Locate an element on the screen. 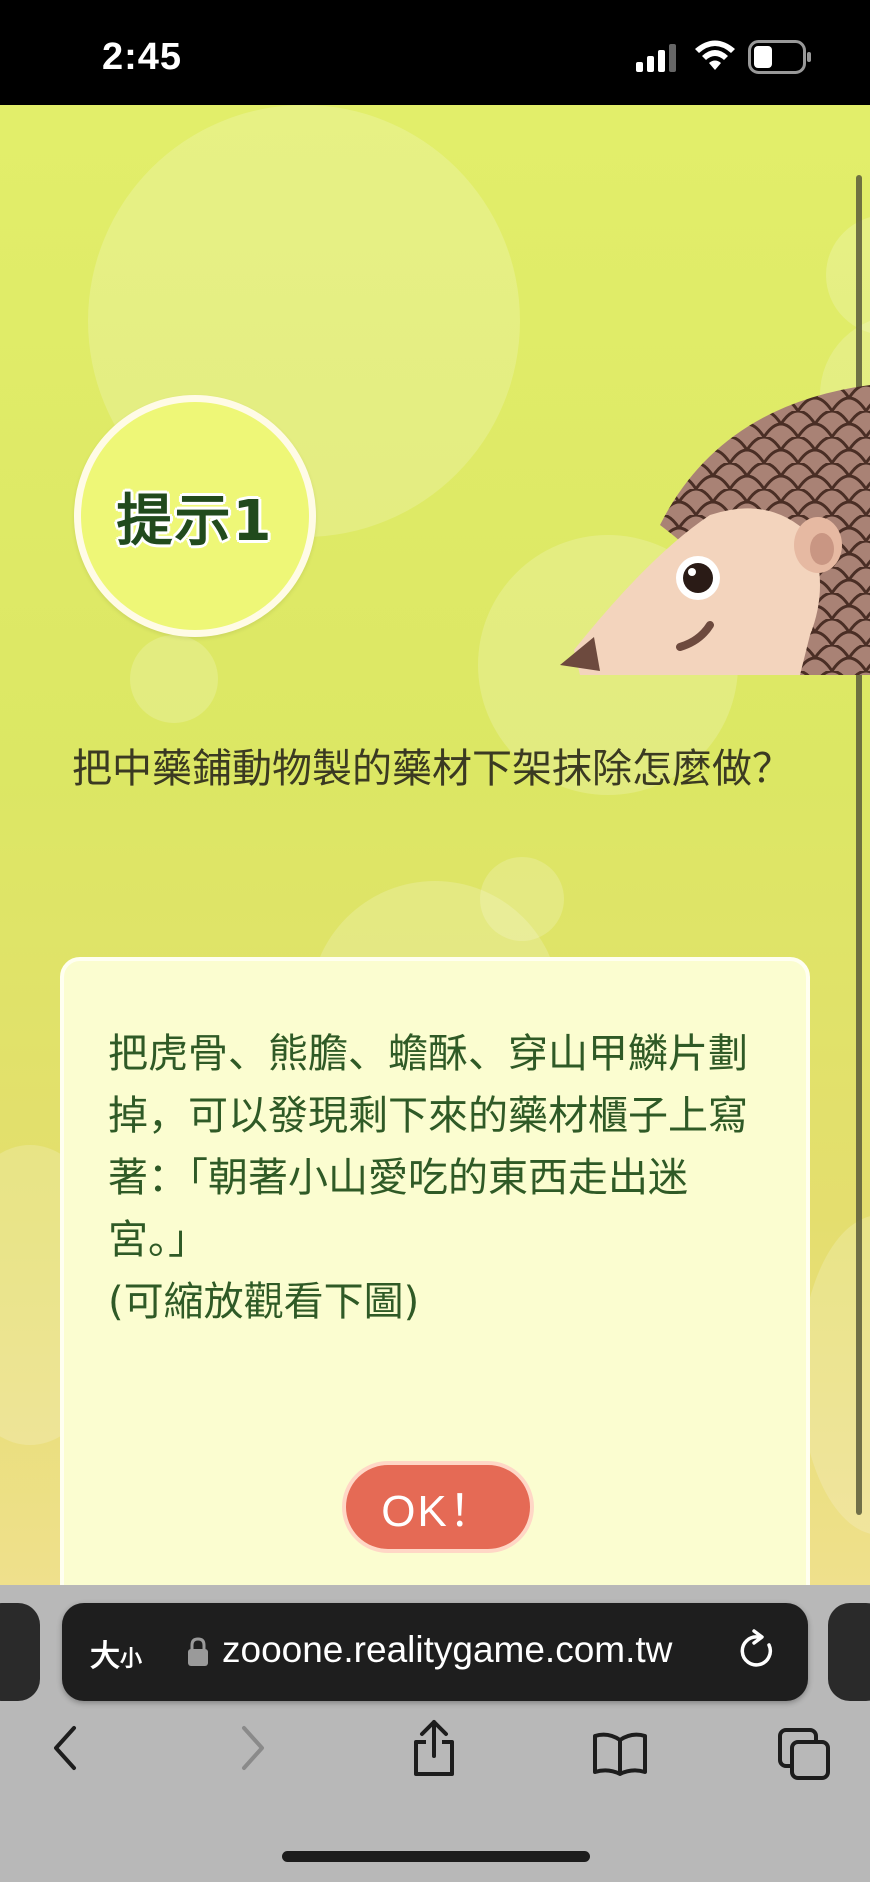  next-tab-peek is located at coordinates (849, 1652).